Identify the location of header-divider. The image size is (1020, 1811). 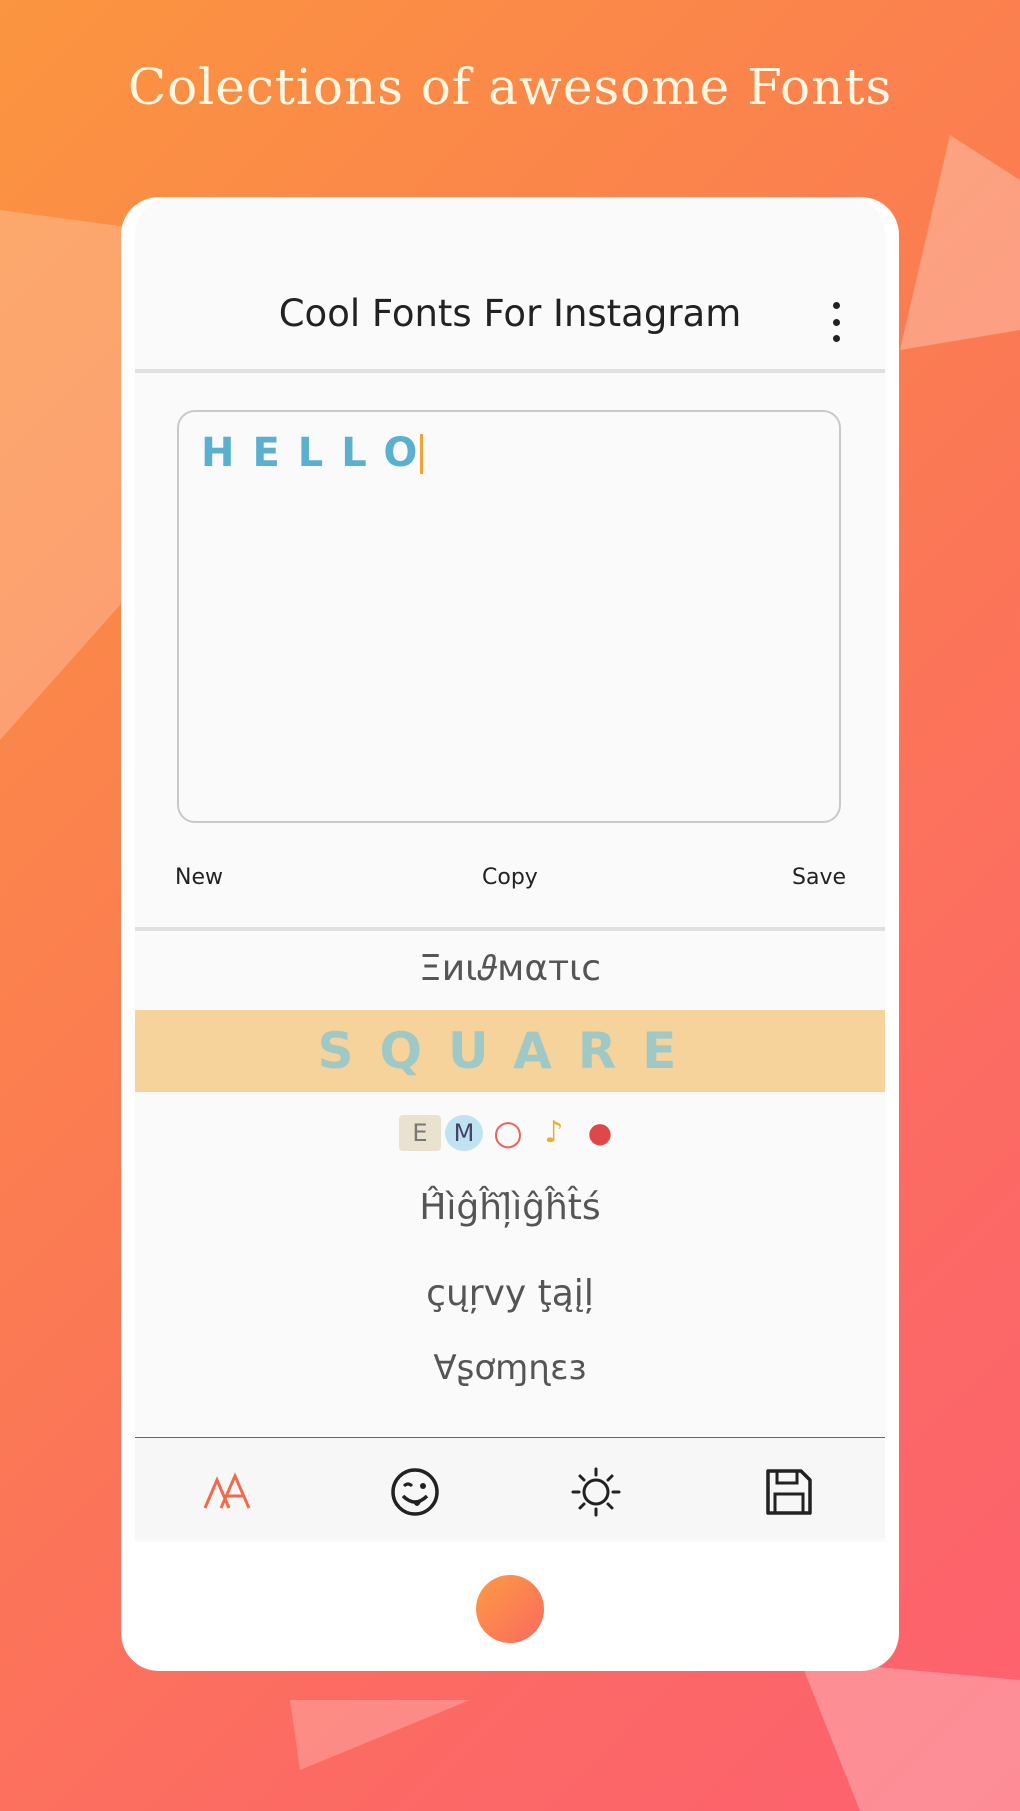
(510, 371).